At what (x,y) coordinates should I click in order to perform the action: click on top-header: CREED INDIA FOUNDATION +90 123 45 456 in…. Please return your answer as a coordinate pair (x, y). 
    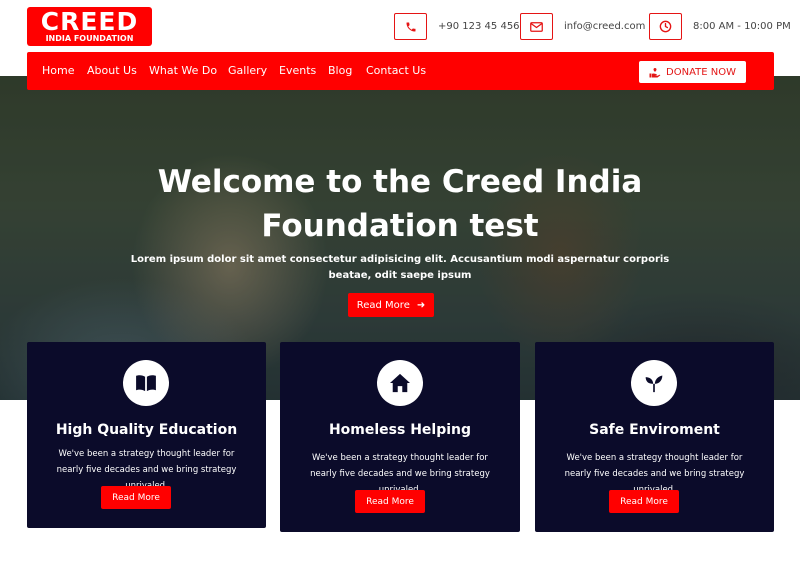
    Looking at the image, I should click on (400, 26).